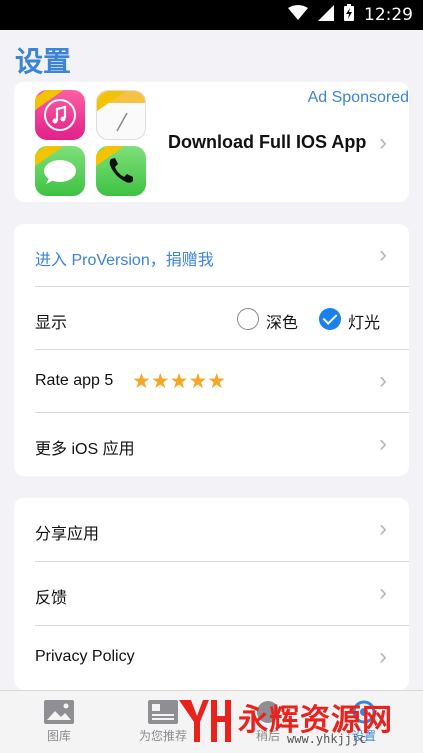 This screenshot has height=753, width=423. What do you see at coordinates (211, 444) in the screenshot?
I see `more-ios-apps-row: 更多 iOS 应用 ›` at bounding box center [211, 444].